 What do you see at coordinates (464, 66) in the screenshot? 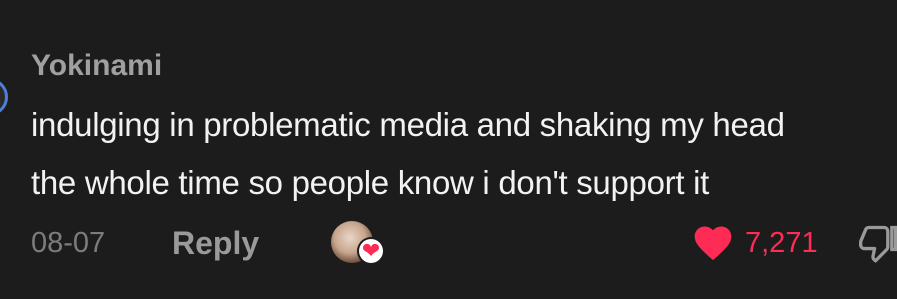
I see `comment-username: Yokinami` at bounding box center [464, 66].